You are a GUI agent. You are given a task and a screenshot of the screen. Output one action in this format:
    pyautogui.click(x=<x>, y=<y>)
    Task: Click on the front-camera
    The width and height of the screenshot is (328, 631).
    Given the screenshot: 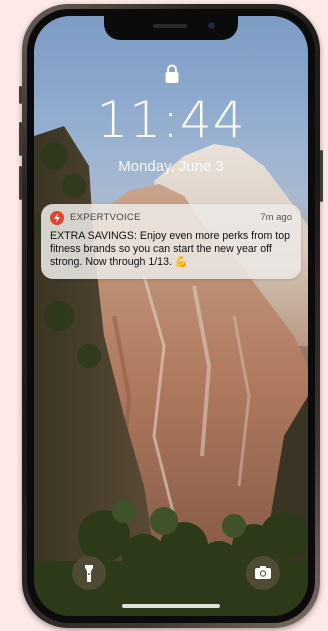 What is the action you would take?
    pyautogui.click(x=211, y=25)
    